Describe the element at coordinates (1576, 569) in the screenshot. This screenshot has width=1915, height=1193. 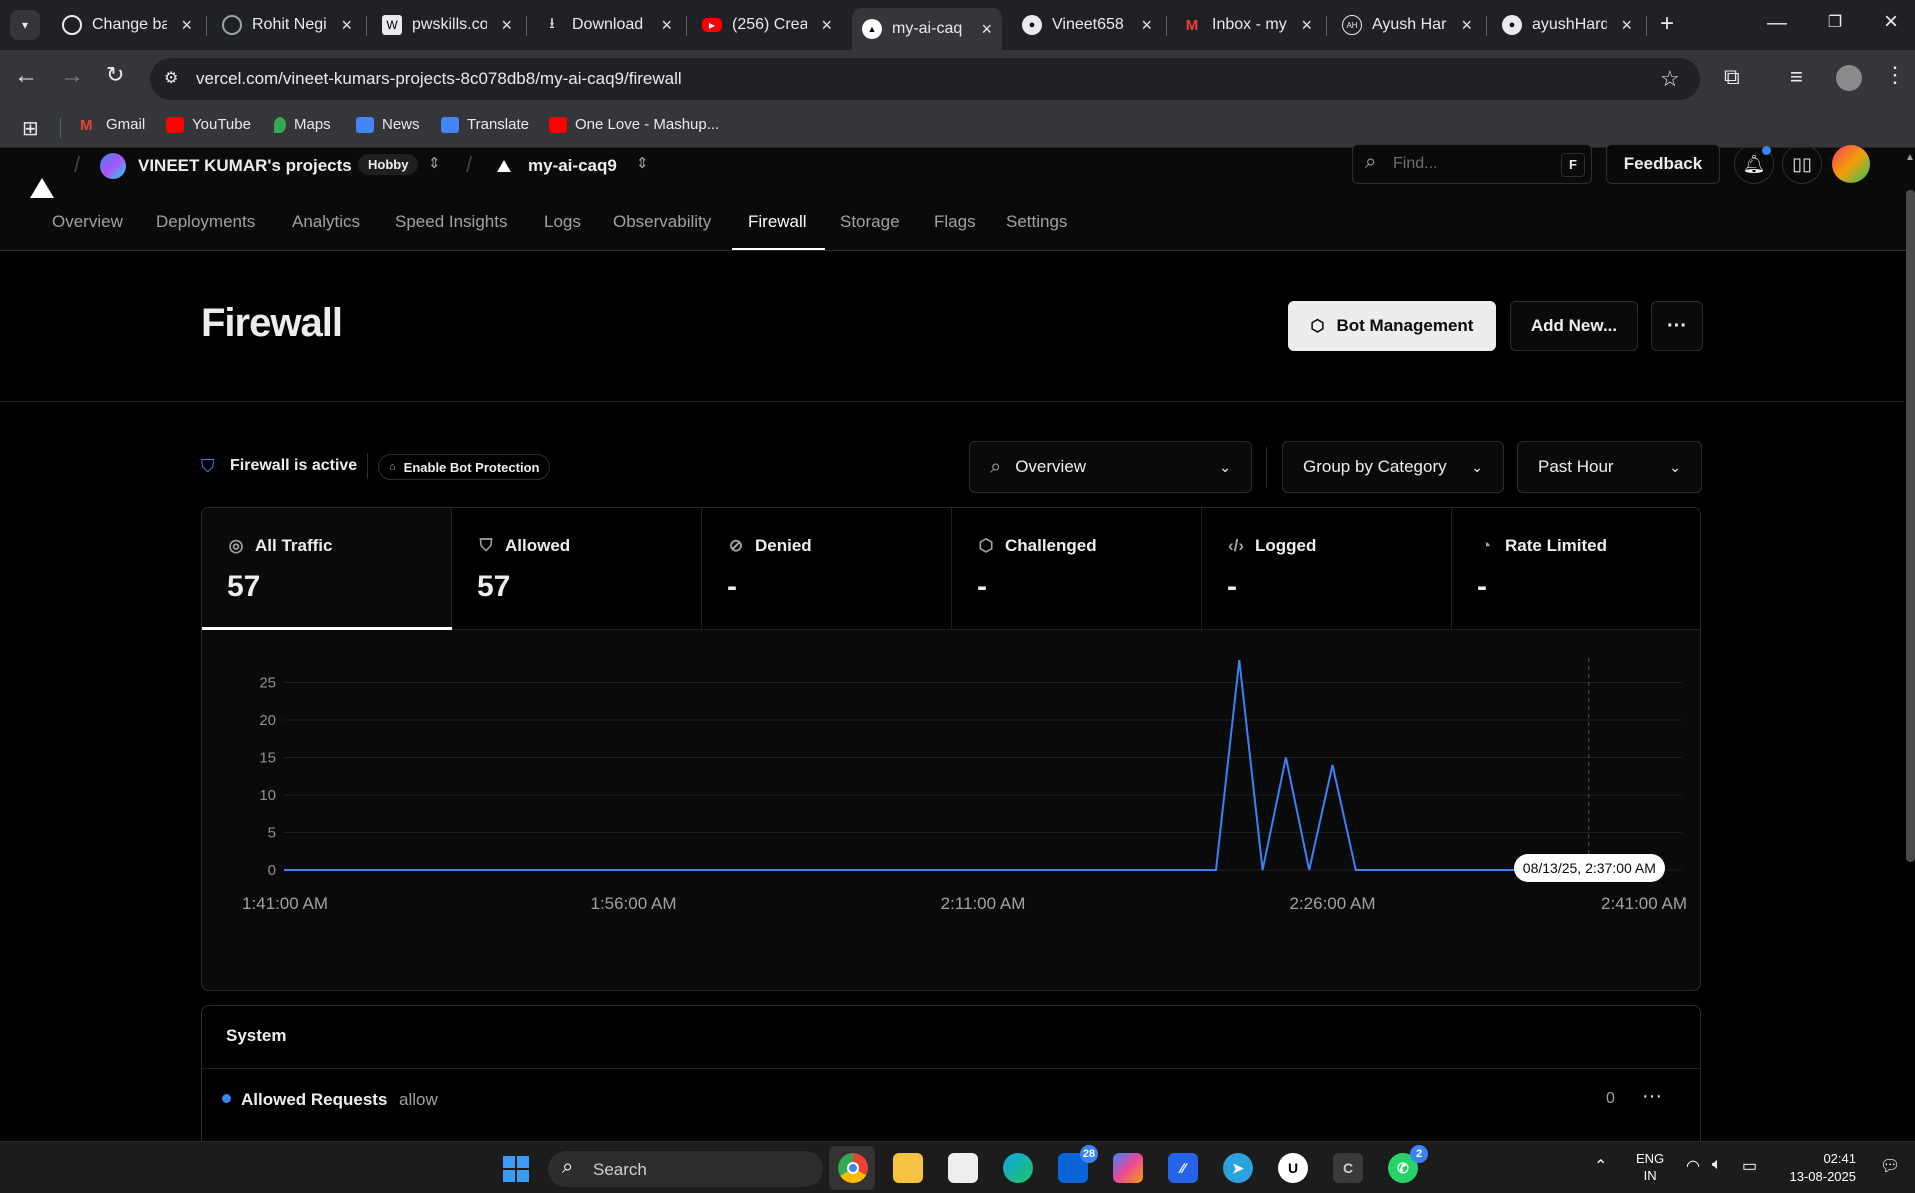
I see `stat-rate-limited: ◔ Rate Limited -` at that location.